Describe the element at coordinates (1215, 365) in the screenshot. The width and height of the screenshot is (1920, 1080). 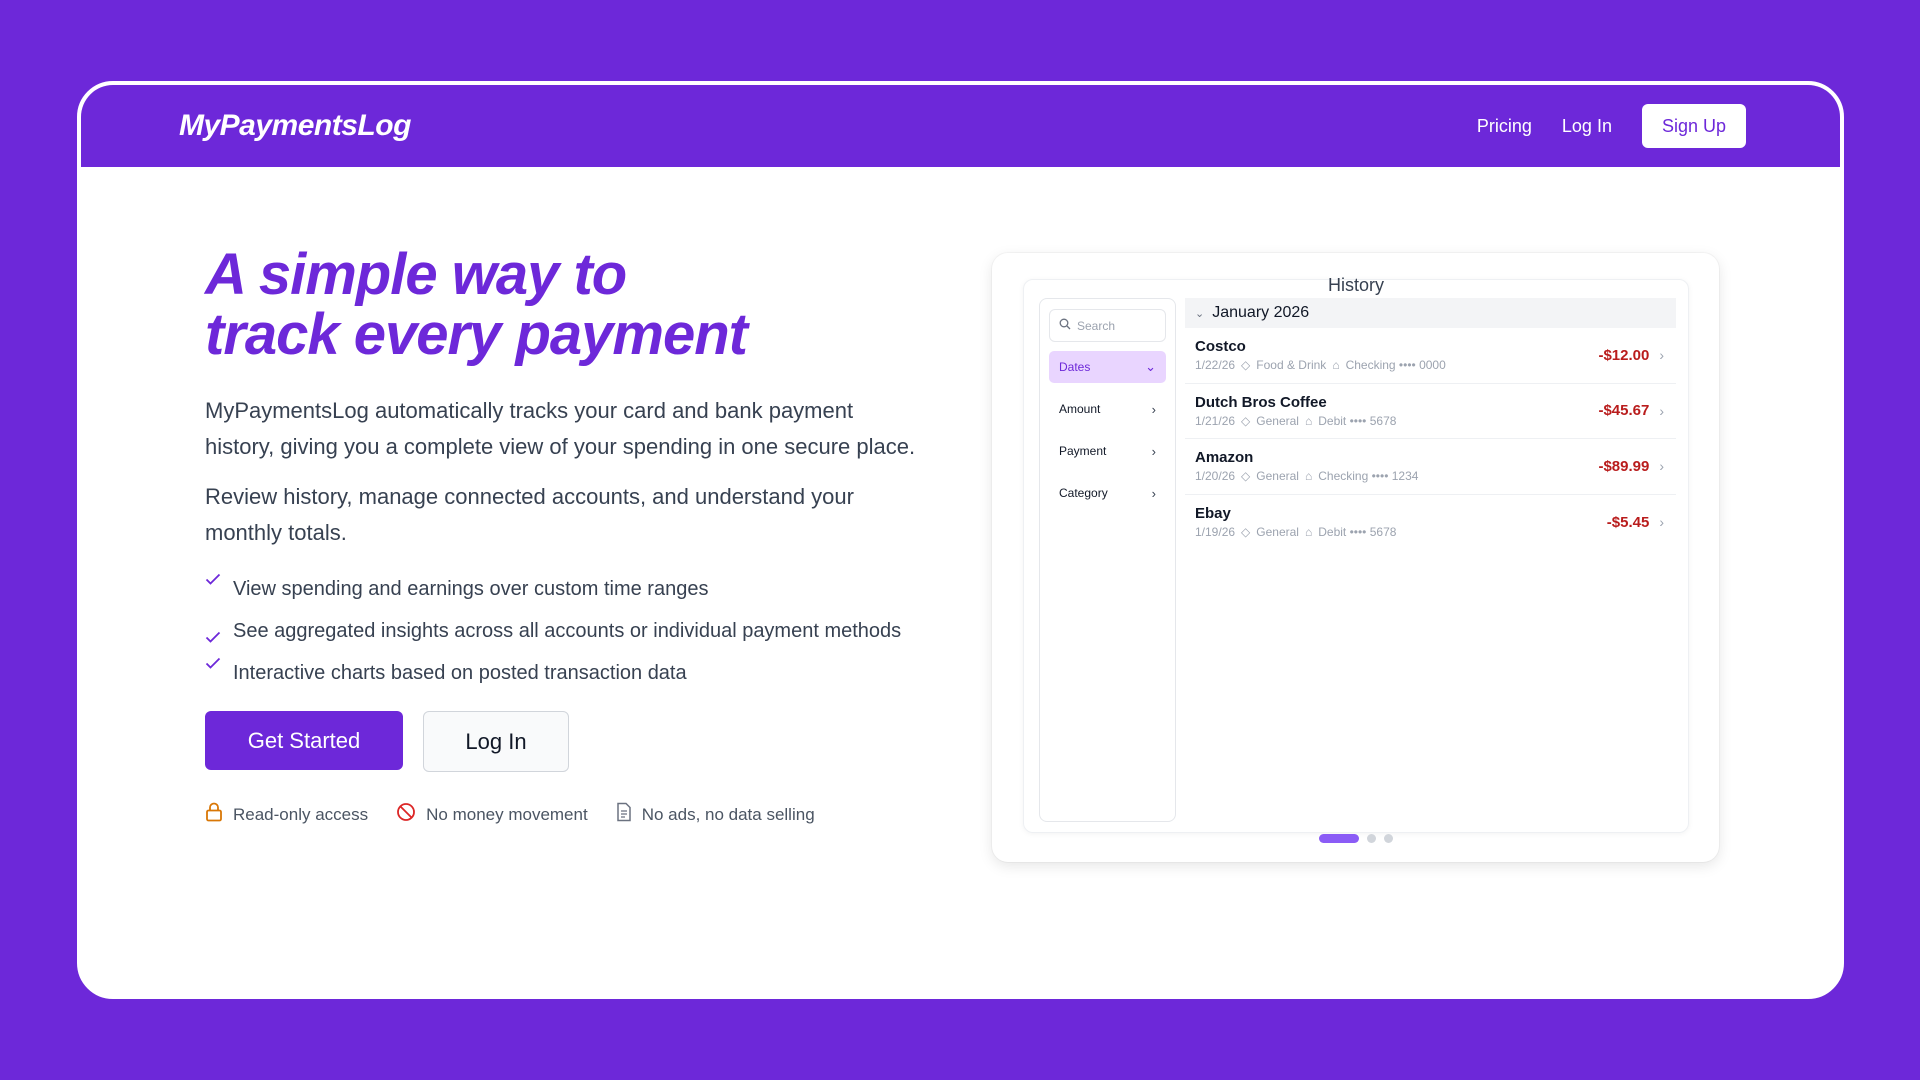
I see `transaction-date: 1/22/26` at that location.